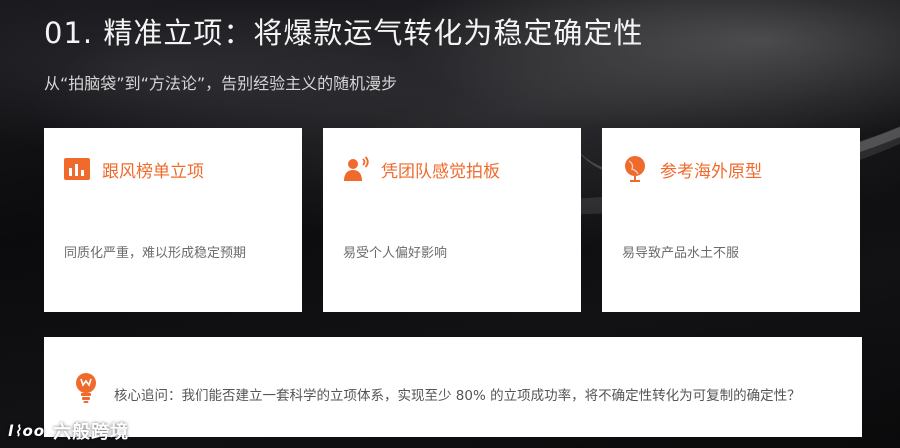  Describe the element at coordinates (153, 171) in the screenshot. I see `card-title: 跟风榜单立项` at that location.